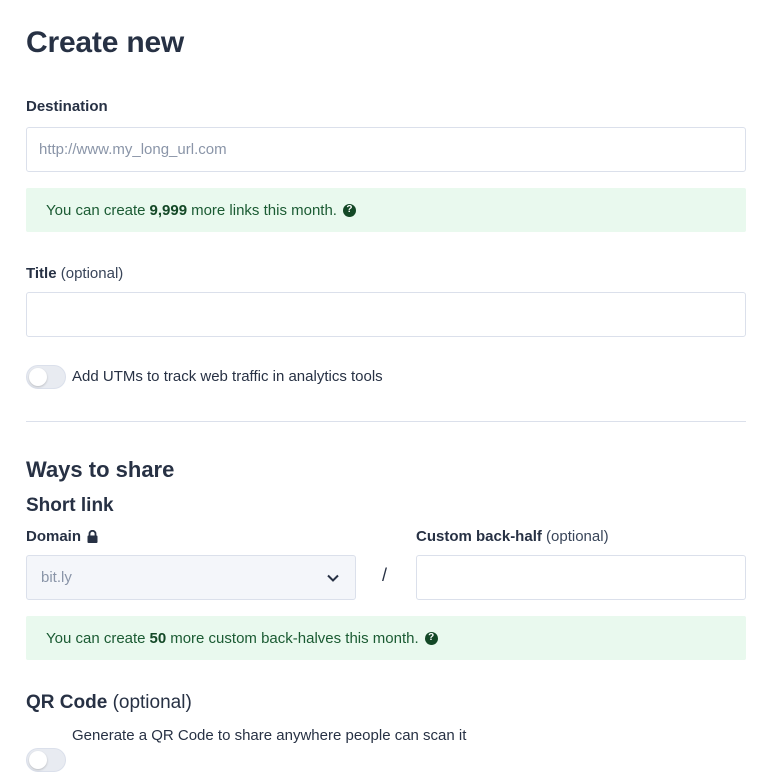 The height and width of the screenshot is (773, 778). What do you see at coordinates (56, 577) in the screenshot?
I see `domain-value: bit.ly` at bounding box center [56, 577].